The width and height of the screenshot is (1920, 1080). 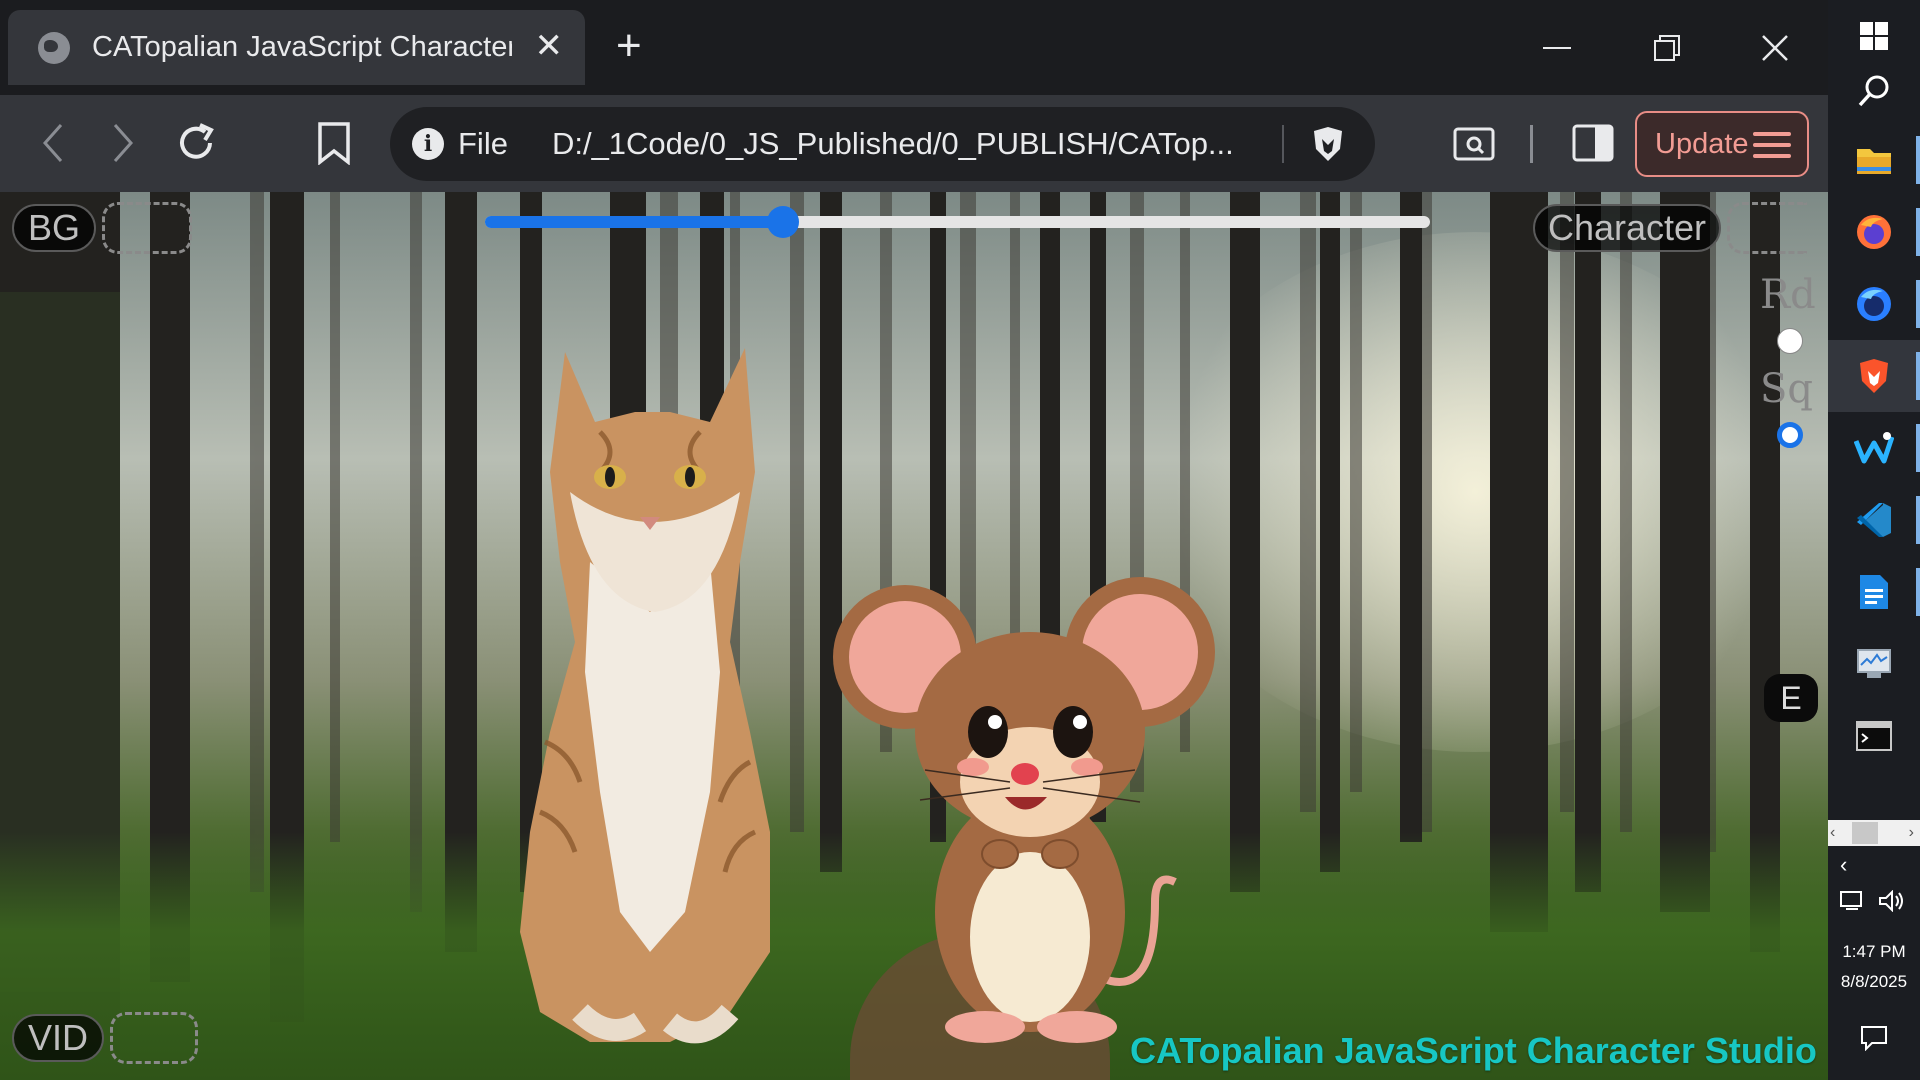 I want to click on close-window-button, so click(x=1775, y=48).